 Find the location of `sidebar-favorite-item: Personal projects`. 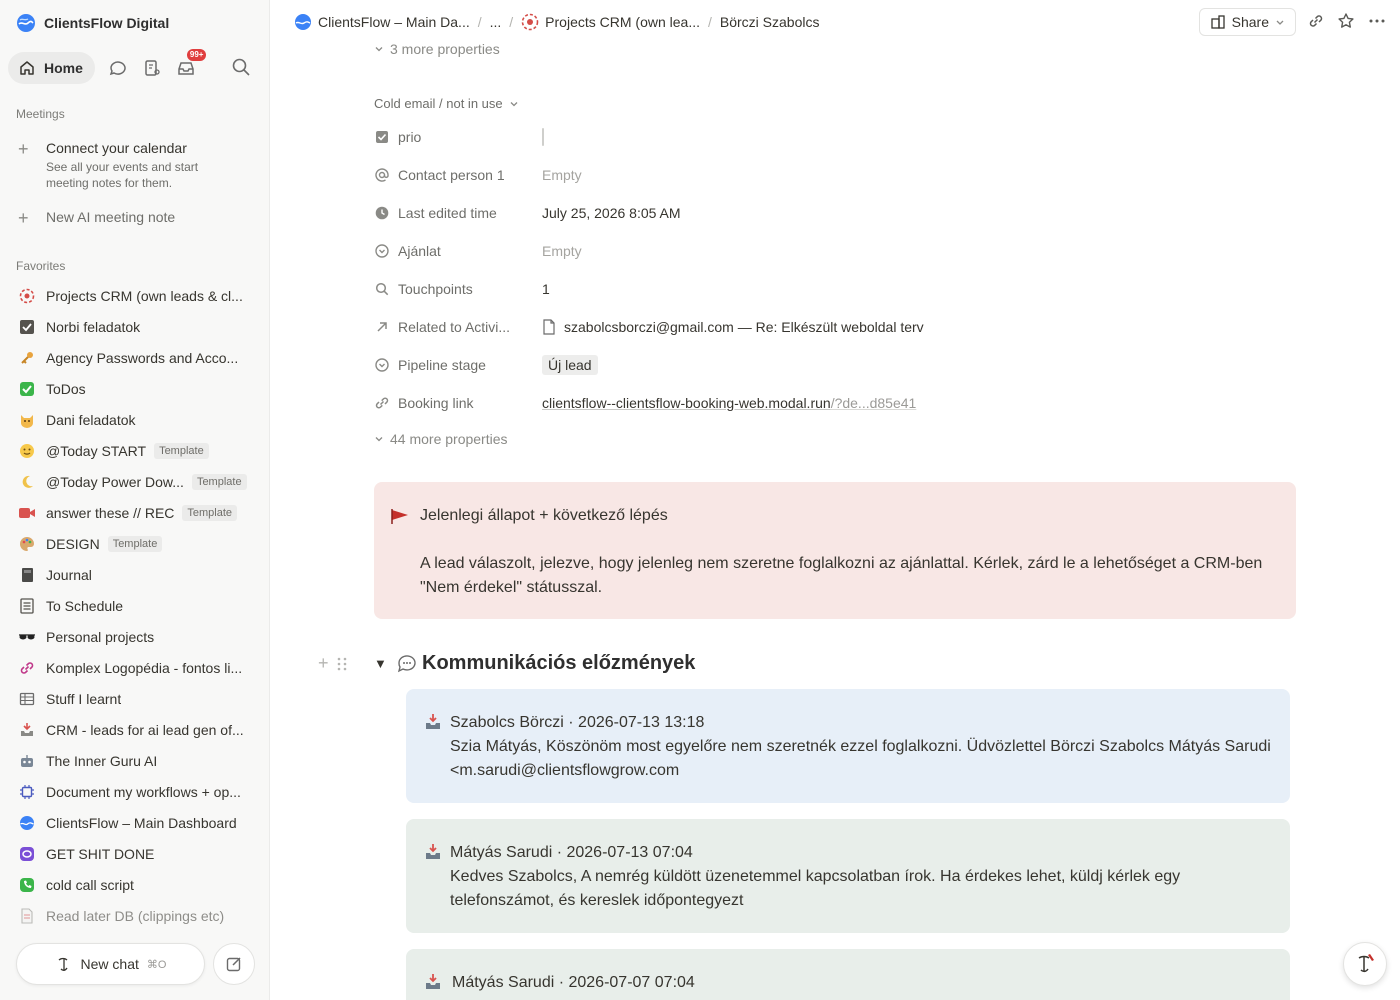

sidebar-favorite-item: Personal projects is located at coordinates (134, 636).